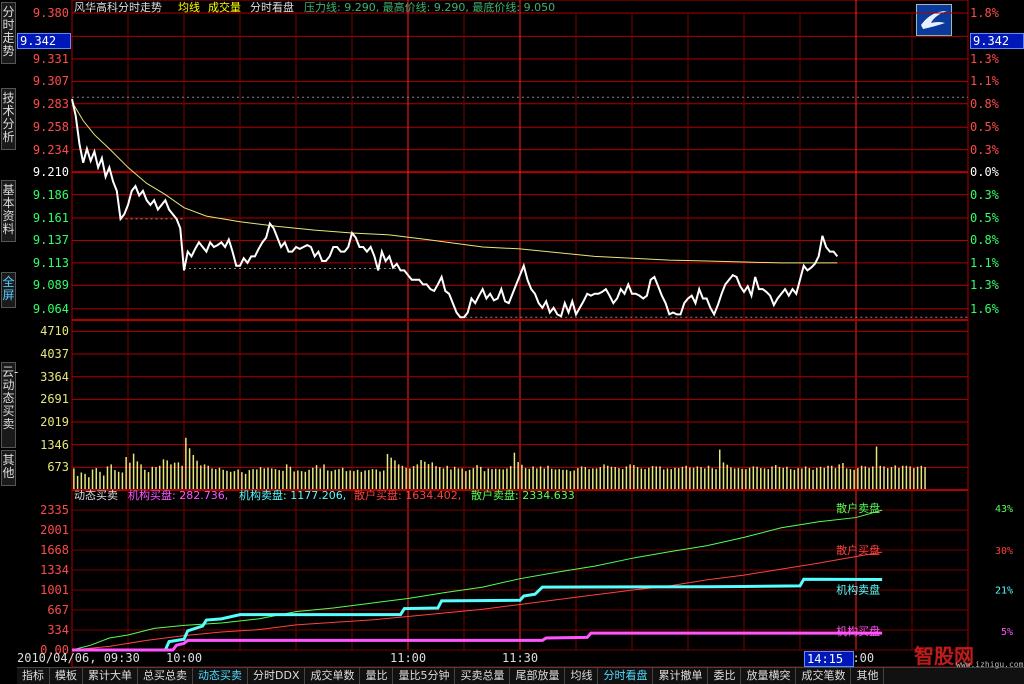 Image resolution: width=1024 pixels, height=684 pixels. Describe the element at coordinates (333, 676) in the screenshot. I see `bottom-tab-6: 成交单数` at that location.